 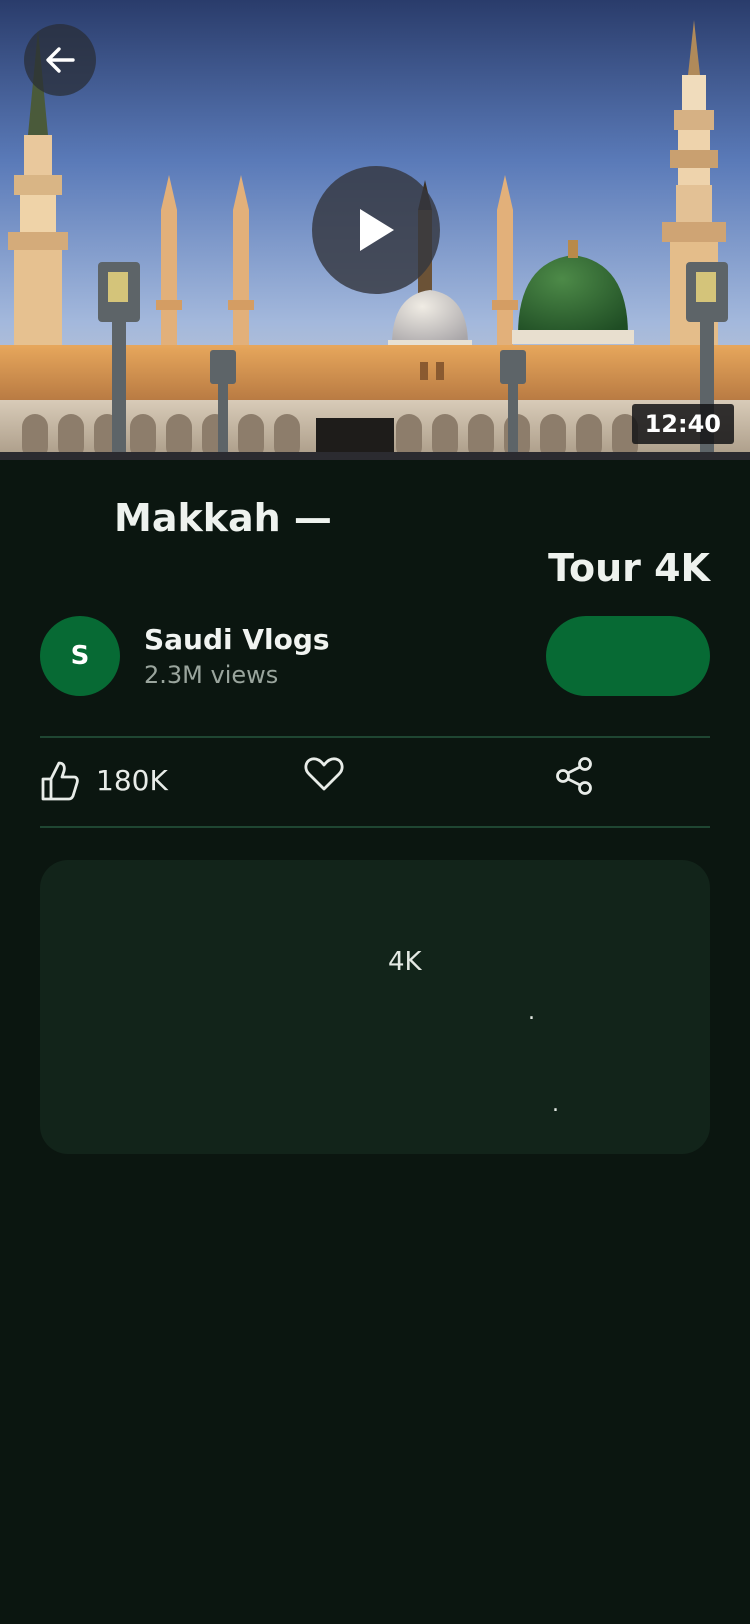 I want to click on divider-top, so click(x=375, y=737).